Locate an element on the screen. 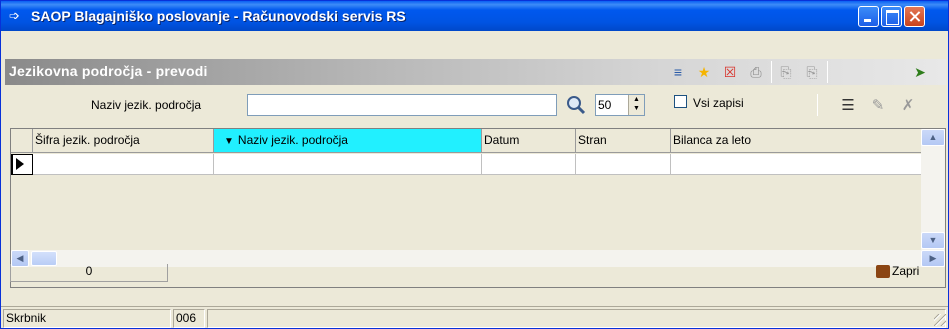 The height and width of the screenshot is (329, 949). table-row is located at coordinates (466, 164).